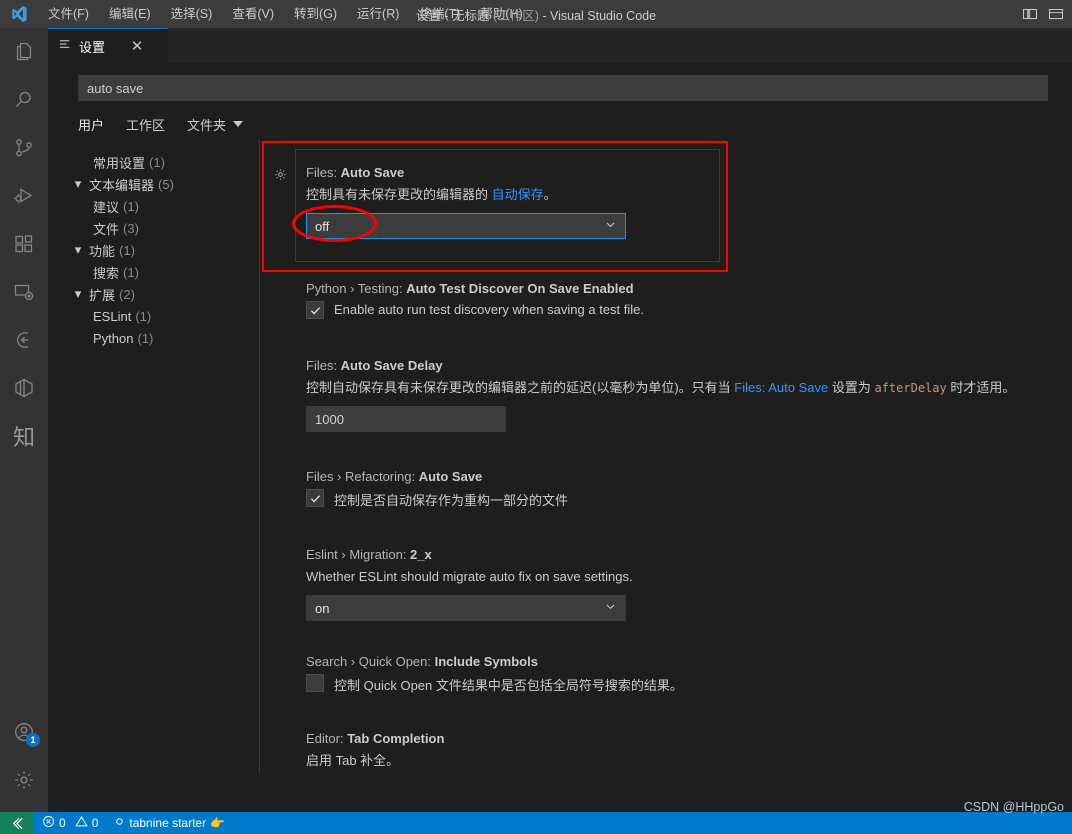  What do you see at coordinates (501, 14) in the screenshot?
I see `menu-help: 帮助(H)` at bounding box center [501, 14].